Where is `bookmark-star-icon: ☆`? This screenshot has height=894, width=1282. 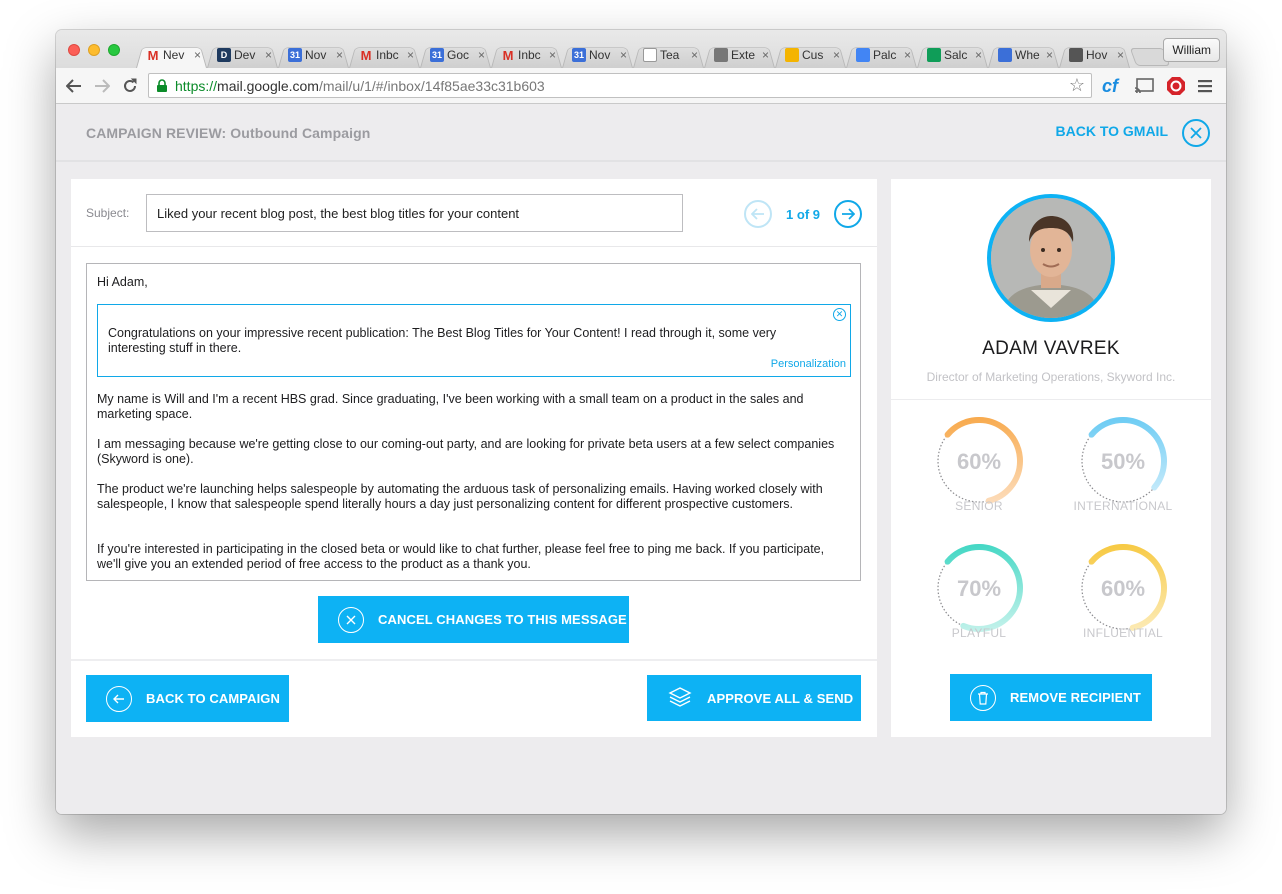 bookmark-star-icon: ☆ is located at coordinates (1077, 85).